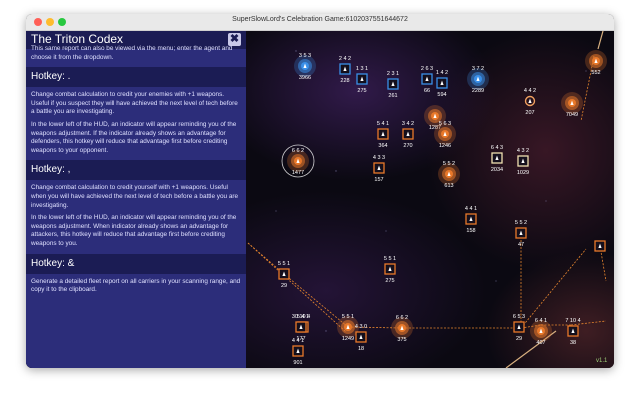 The image size is (640, 400). Describe the element at coordinates (596, 63) in the screenshot. I see `star: 552` at that location.